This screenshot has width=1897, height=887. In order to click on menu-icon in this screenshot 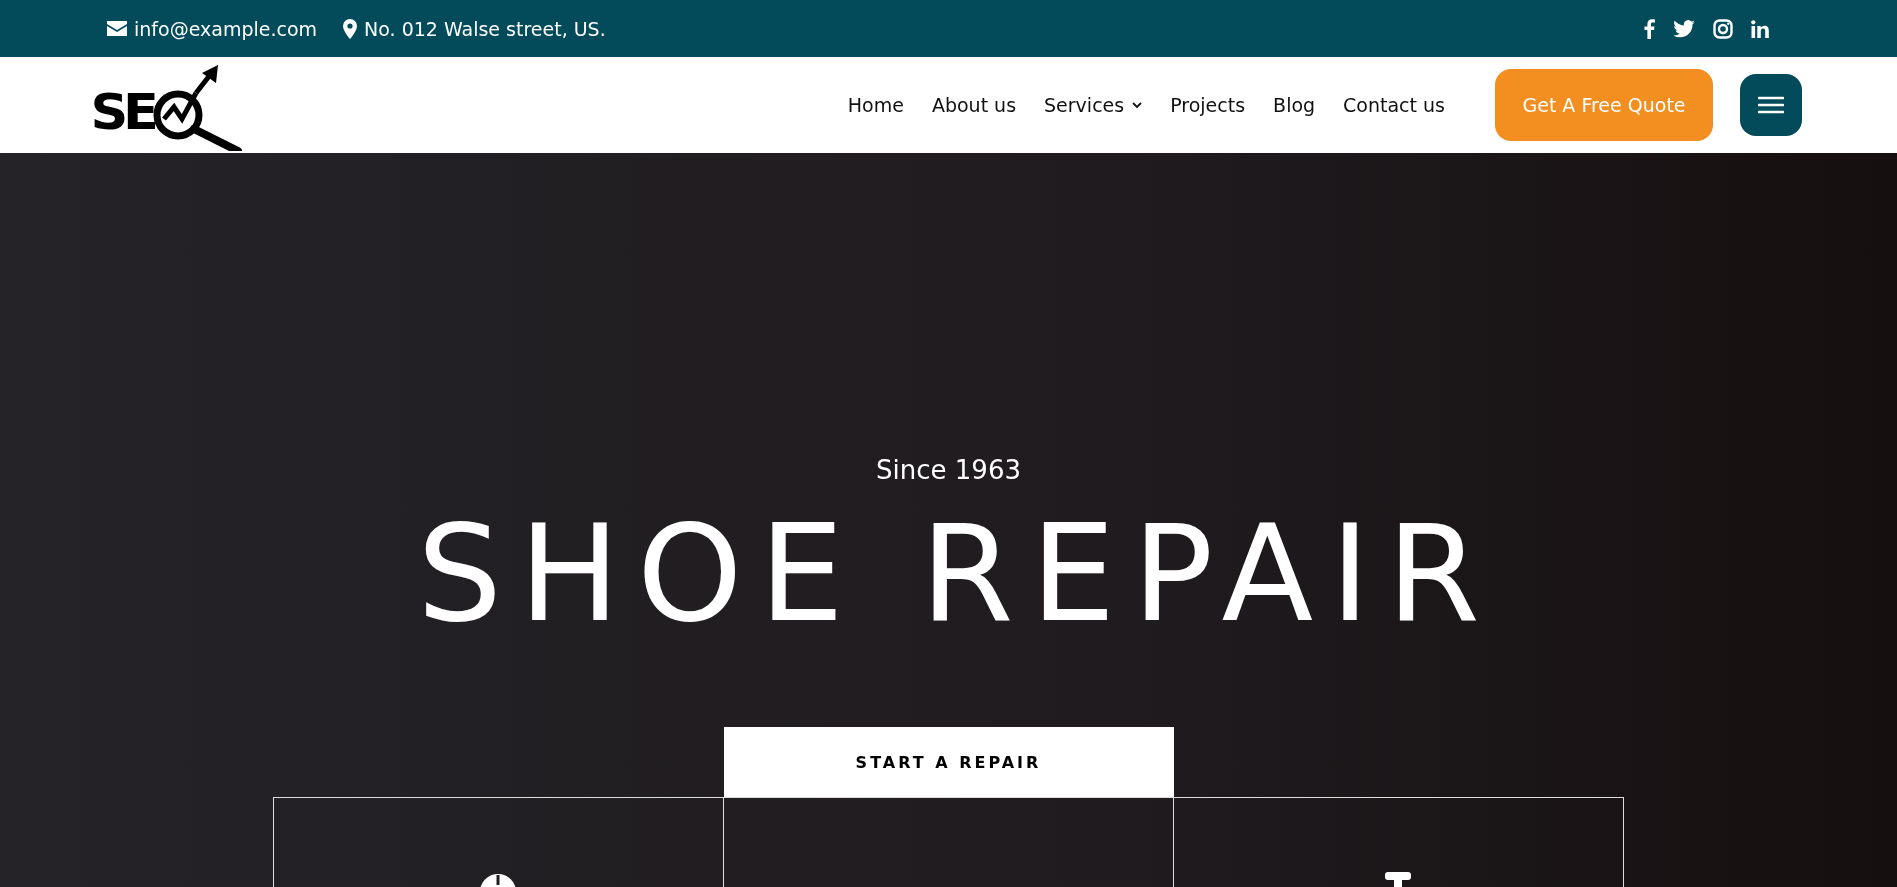, I will do `click(1771, 105)`.